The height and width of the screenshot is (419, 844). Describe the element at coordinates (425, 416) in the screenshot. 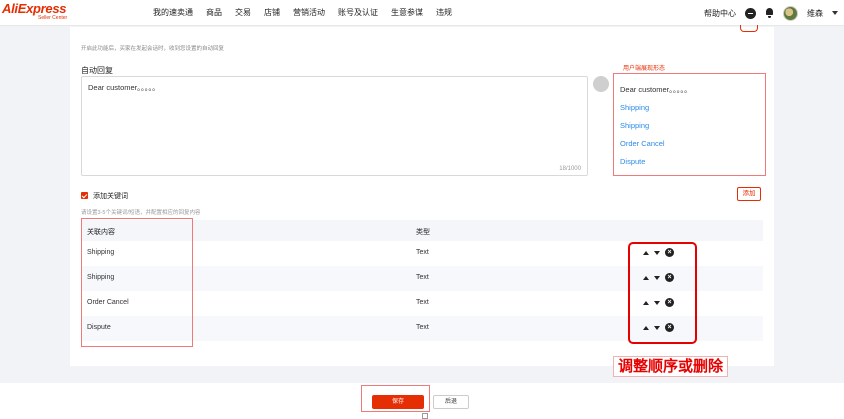

I see `scroll-handle` at that location.